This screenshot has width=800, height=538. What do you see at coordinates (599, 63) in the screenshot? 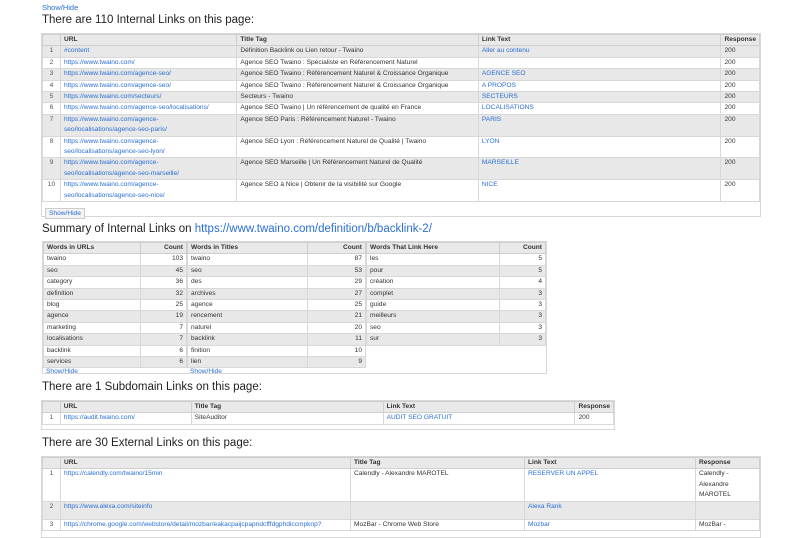
I see `row-link-text` at bounding box center [599, 63].